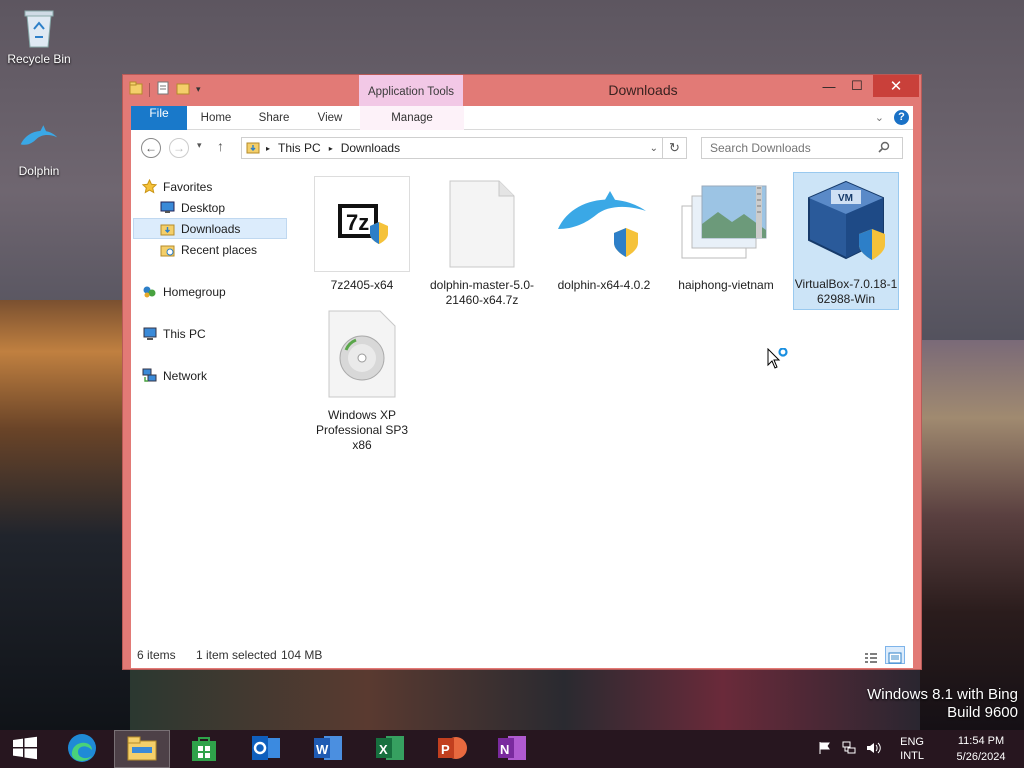 The width and height of the screenshot is (1024, 768). I want to click on virtualbox-installer-icon: VM, so click(846, 223).